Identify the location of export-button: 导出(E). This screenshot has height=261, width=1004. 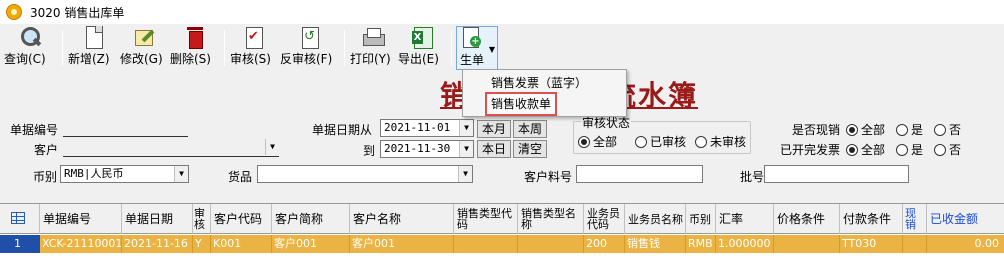
(422, 48).